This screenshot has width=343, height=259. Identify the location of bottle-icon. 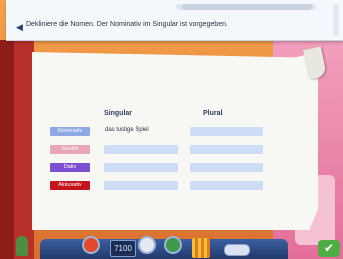
(22, 246).